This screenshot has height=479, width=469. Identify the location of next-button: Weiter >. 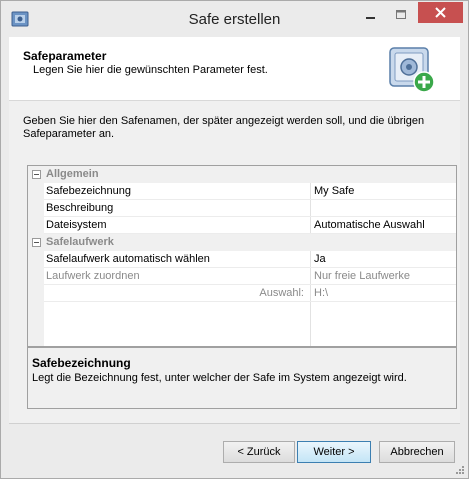
(334, 452).